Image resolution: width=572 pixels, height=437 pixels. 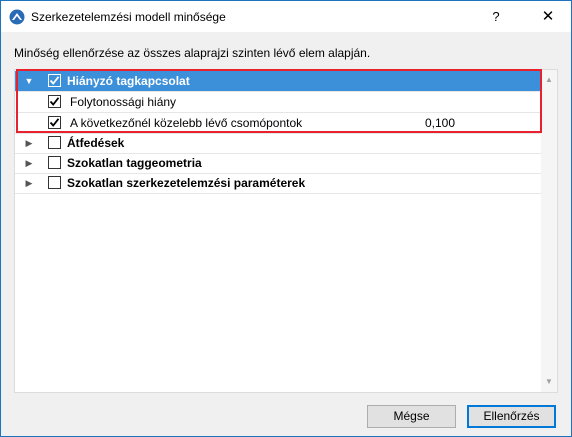 I want to click on tree-item-label: Átfedések, so click(x=96, y=143).